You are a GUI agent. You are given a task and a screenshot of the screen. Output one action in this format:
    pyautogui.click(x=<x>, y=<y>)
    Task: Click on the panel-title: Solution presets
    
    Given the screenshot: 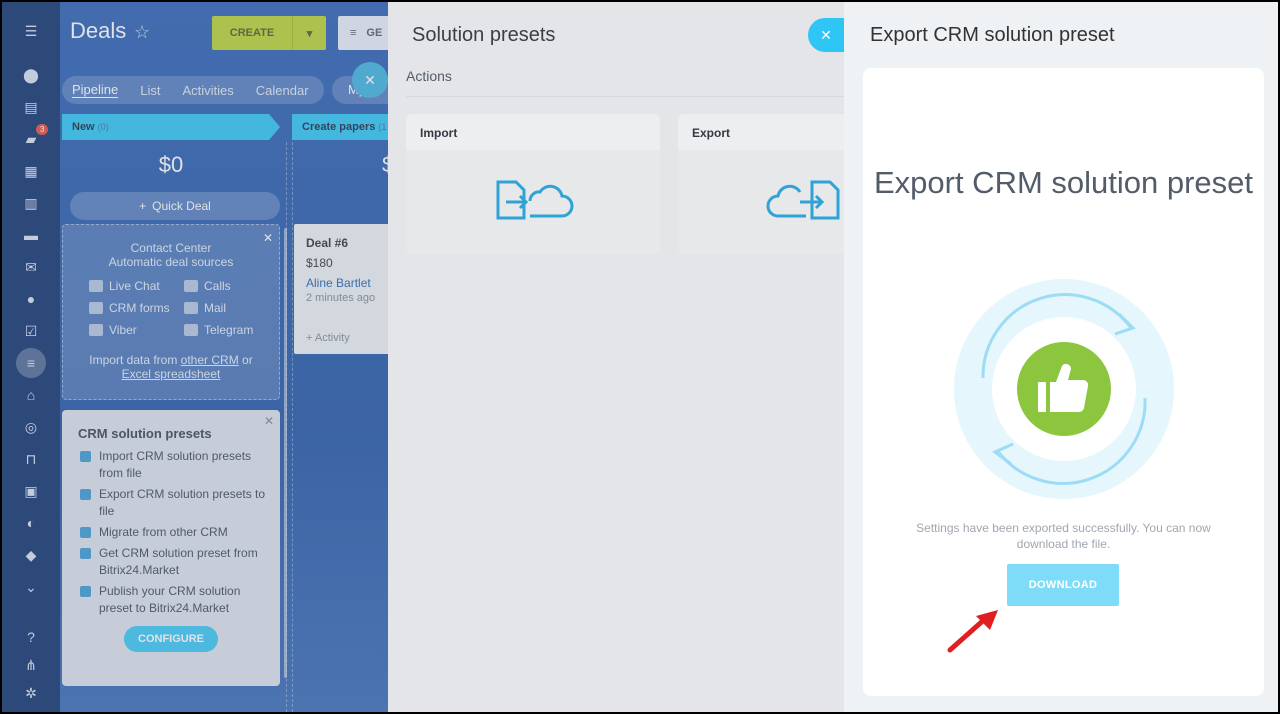 What is the action you would take?
    pyautogui.click(x=484, y=35)
    